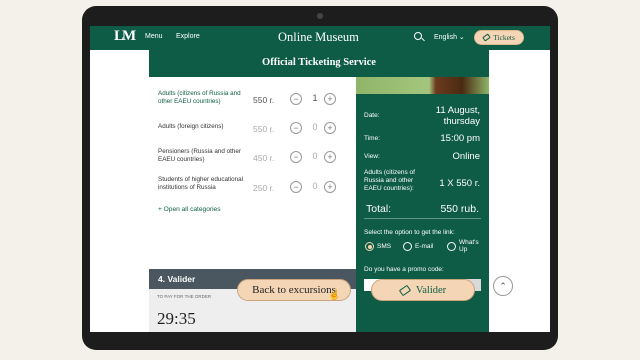 The height and width of the screenshot is (360, 640). I want to click on view-label: View:, so click(372, 156).